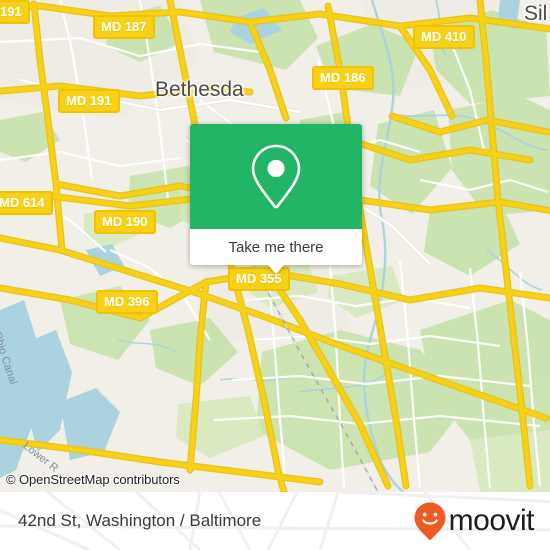 This screenshot has width=550, height=550. Describe the element at coordinates (491, 520) in the screenshot. I see `moovit-wordmark: moovit` at that location.